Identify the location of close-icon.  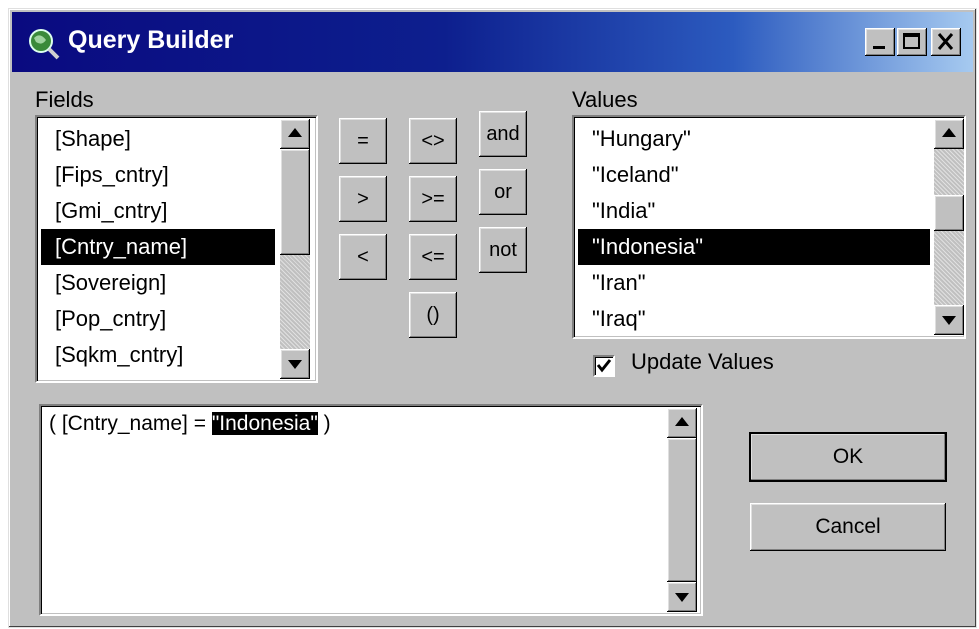
(945, 41).